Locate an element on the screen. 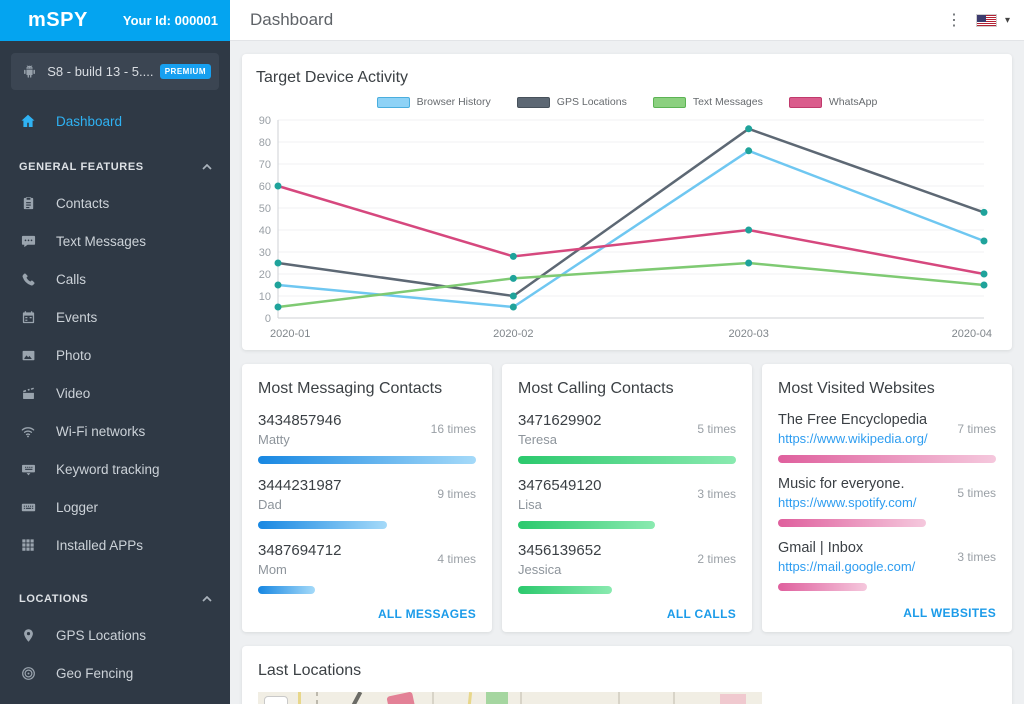 Image resolution: width=1024 pixels, height=704 pixels. svg-text: 60 is located at coordinates (265, 187).